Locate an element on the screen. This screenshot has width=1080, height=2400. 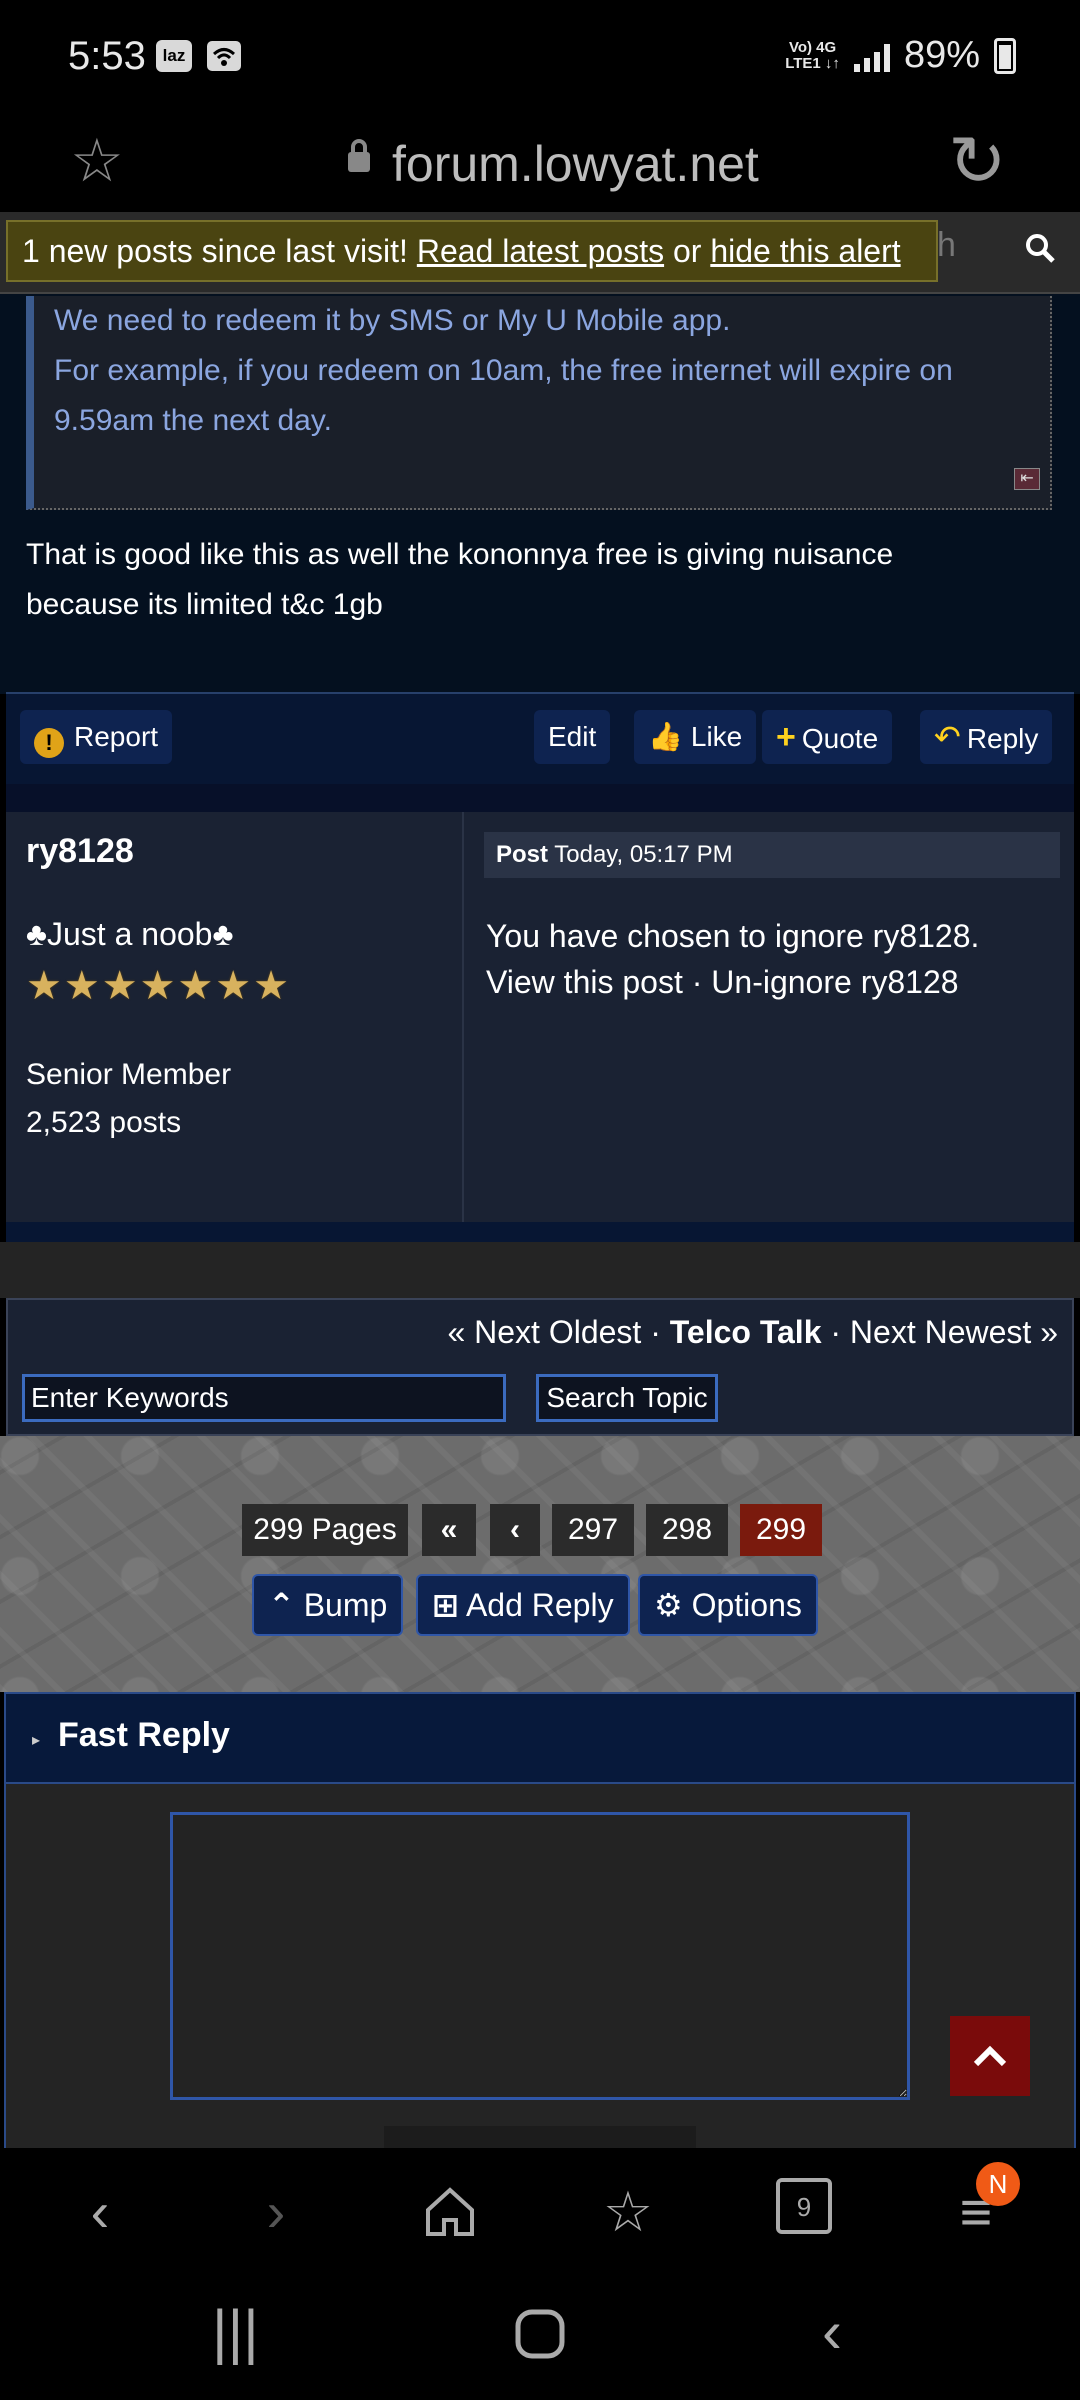
laz-icon: laz is located at coordinates (174, 56).